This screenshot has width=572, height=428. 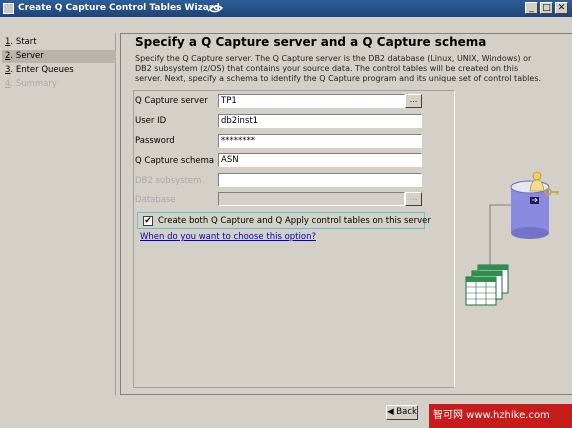 I want to click on password-label: Password, so click(x=155, y=141).